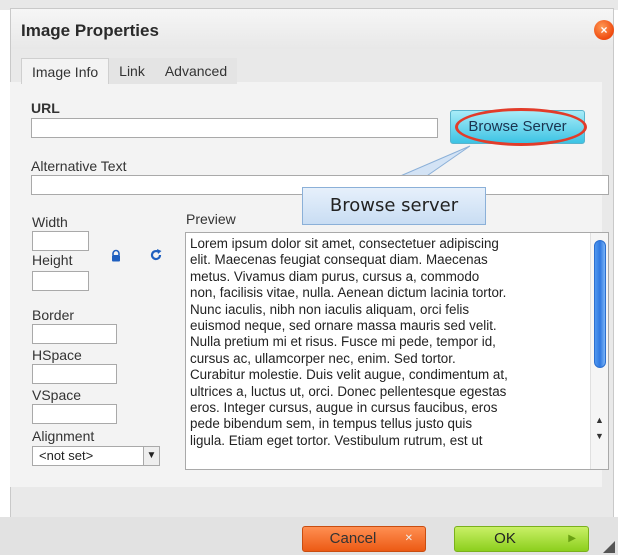  I want to click on height-label: Height, so click(52, 260).